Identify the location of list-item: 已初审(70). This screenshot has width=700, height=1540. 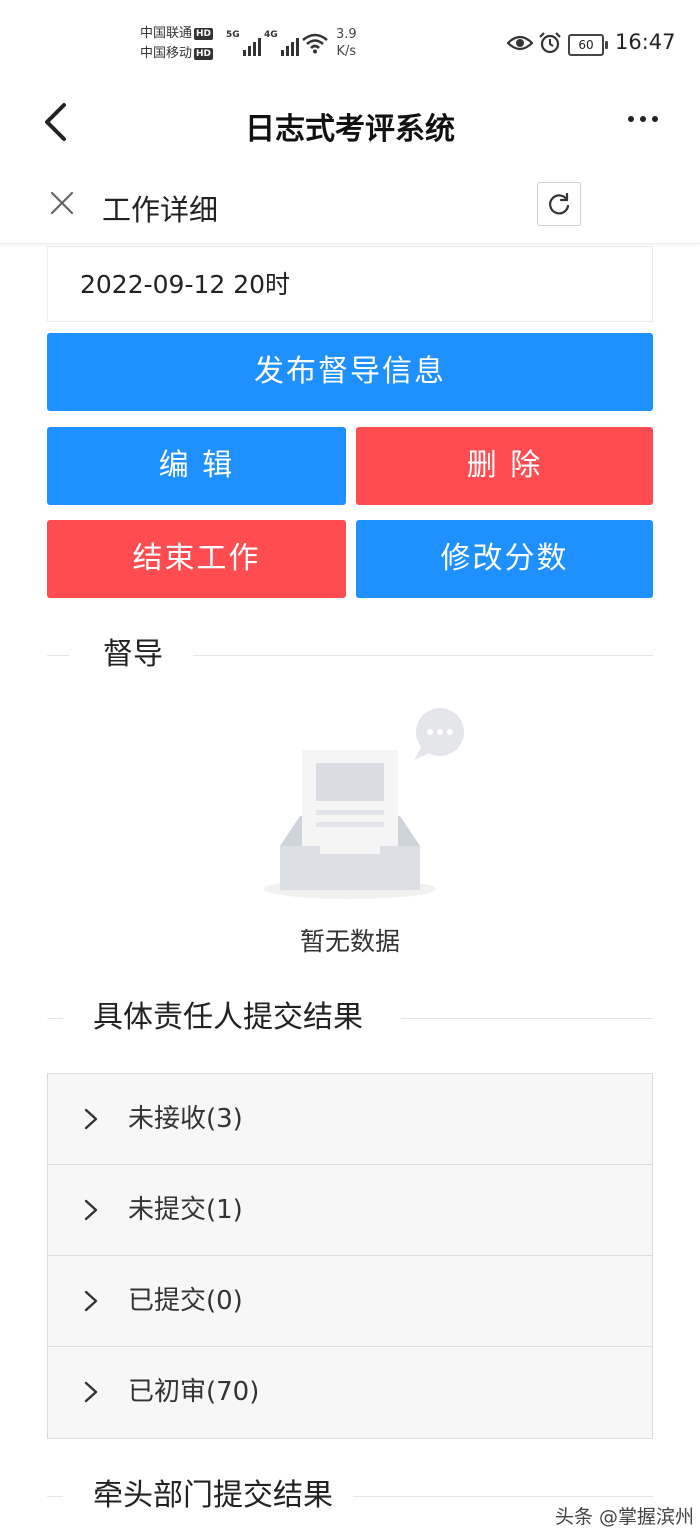
(350, 1392).